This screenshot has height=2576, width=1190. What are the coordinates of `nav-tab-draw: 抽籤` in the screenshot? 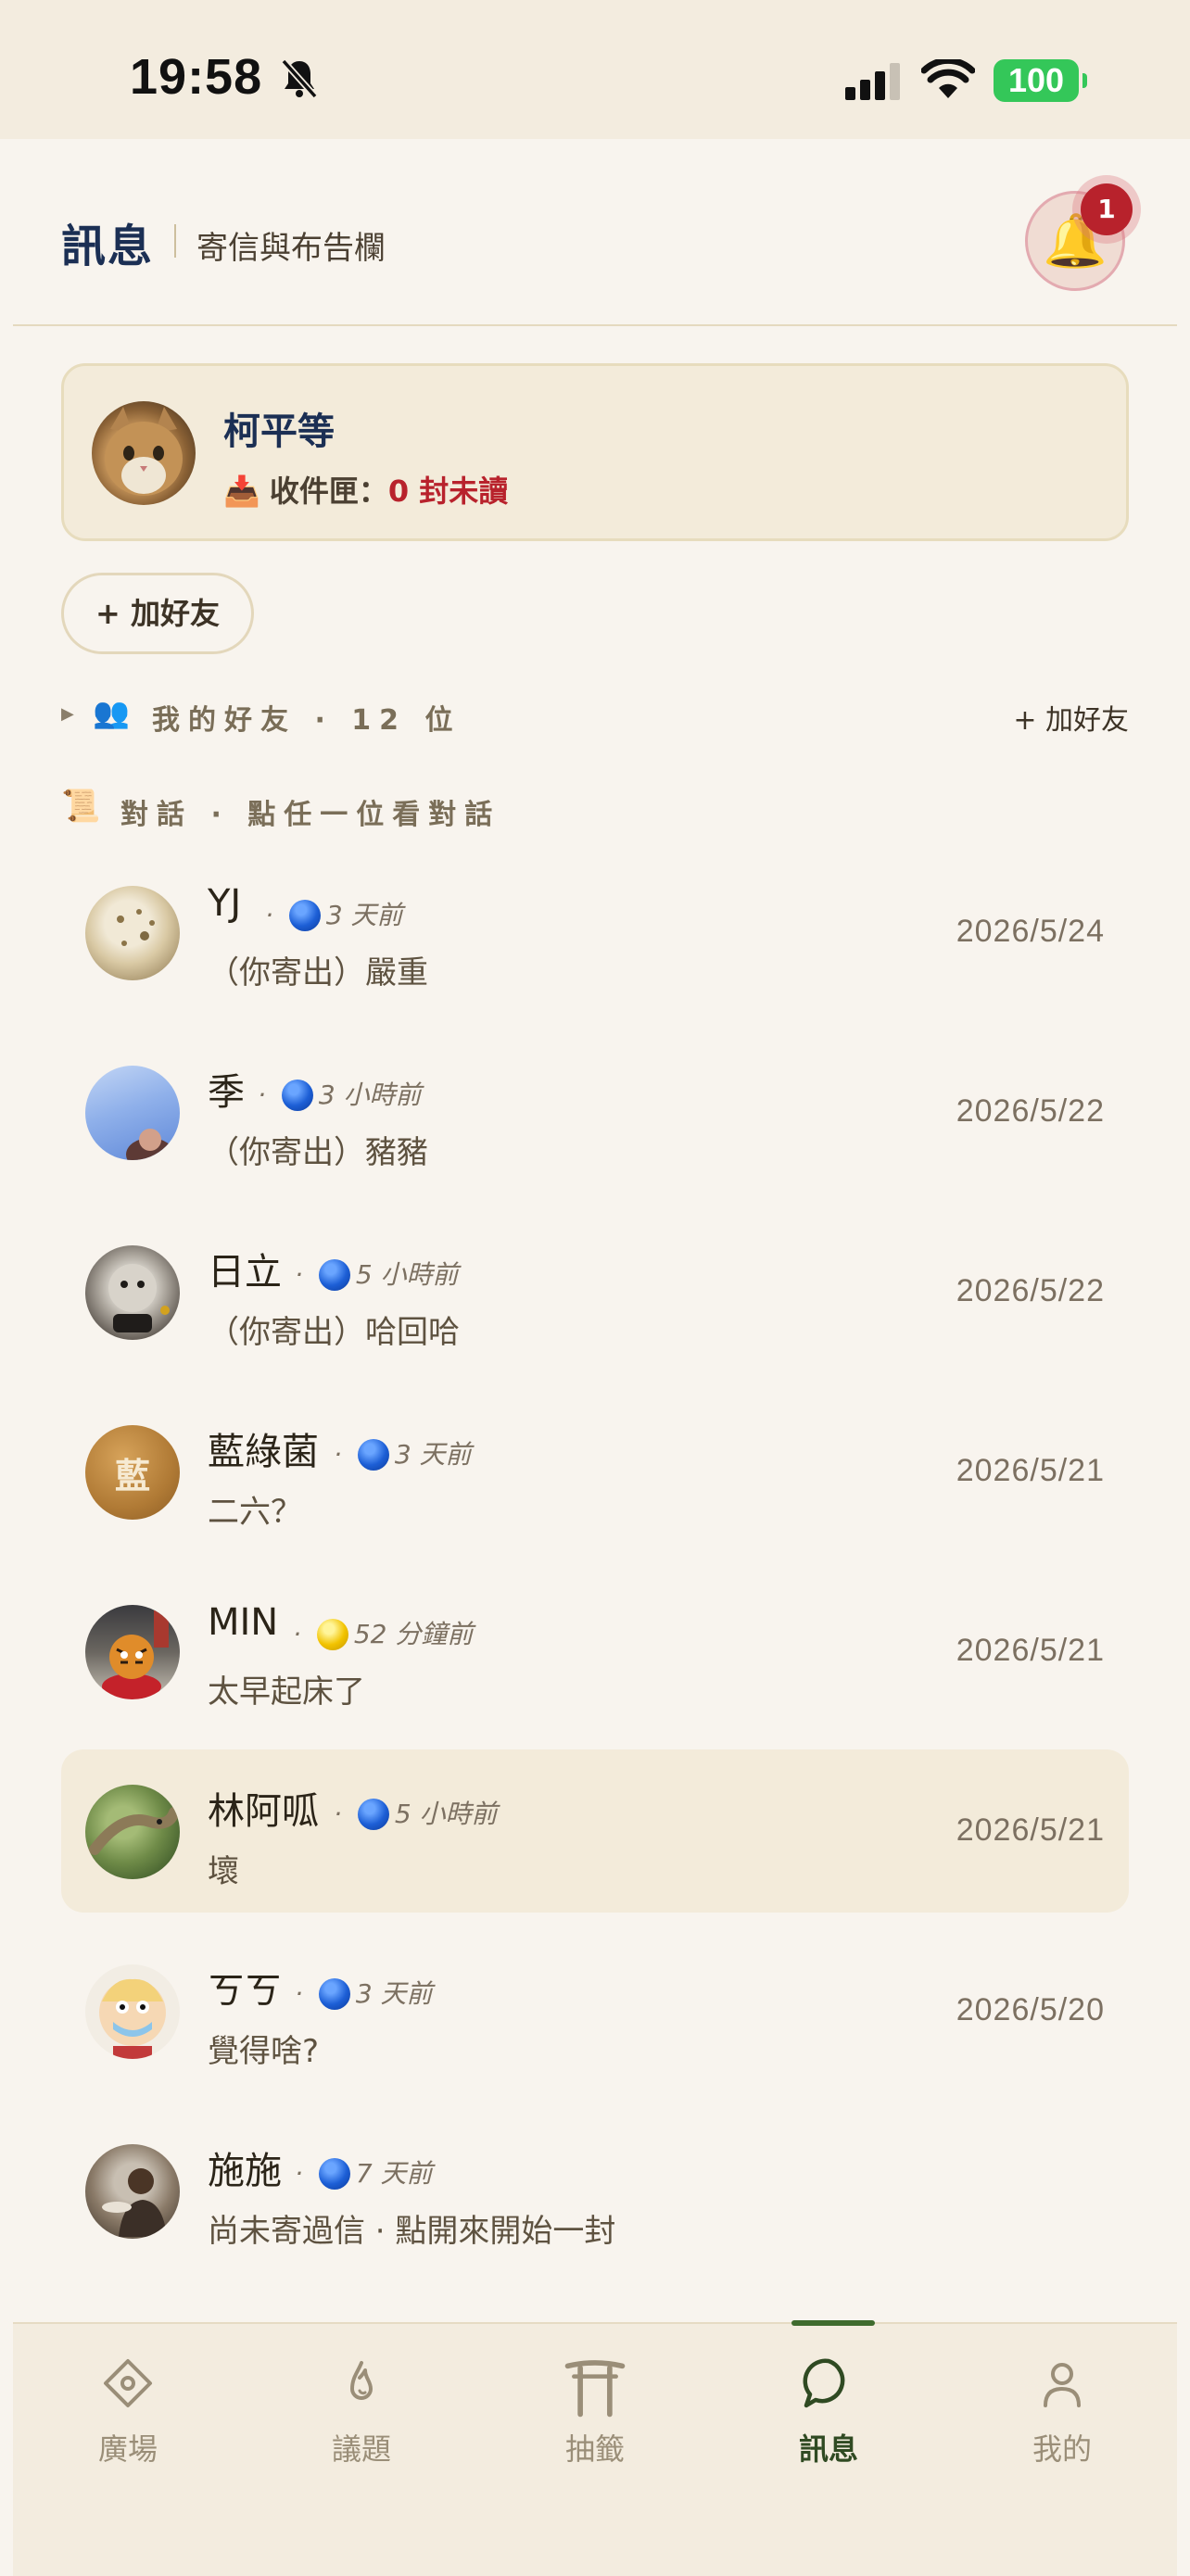 It's located at (595, 2412).